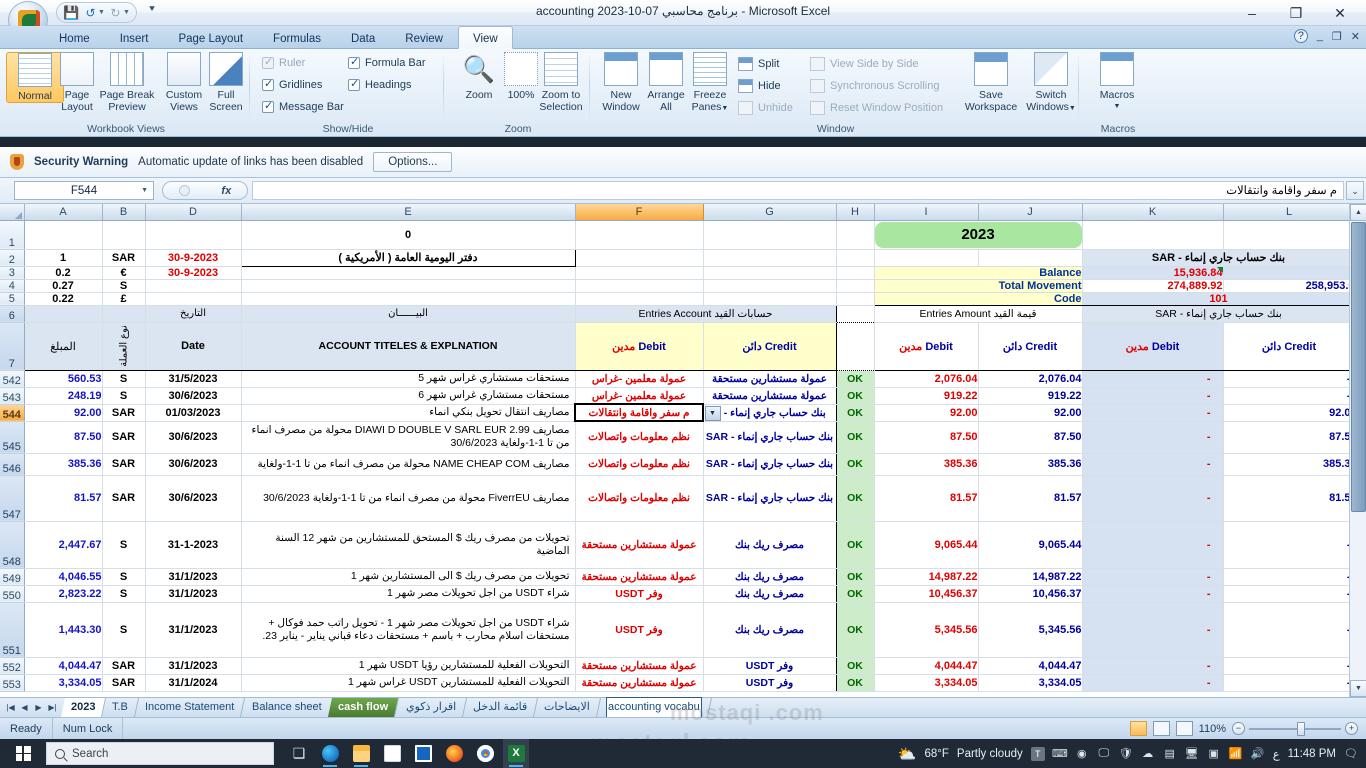  Describe the element at coordinates (12, 683) in the screenshot. I see `row-header-553: 553` at that location.